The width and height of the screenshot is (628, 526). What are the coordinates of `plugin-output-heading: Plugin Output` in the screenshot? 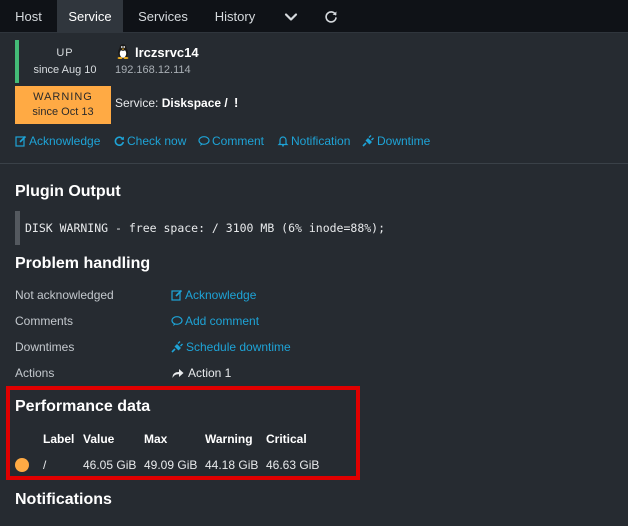 It's located at (68, 191).